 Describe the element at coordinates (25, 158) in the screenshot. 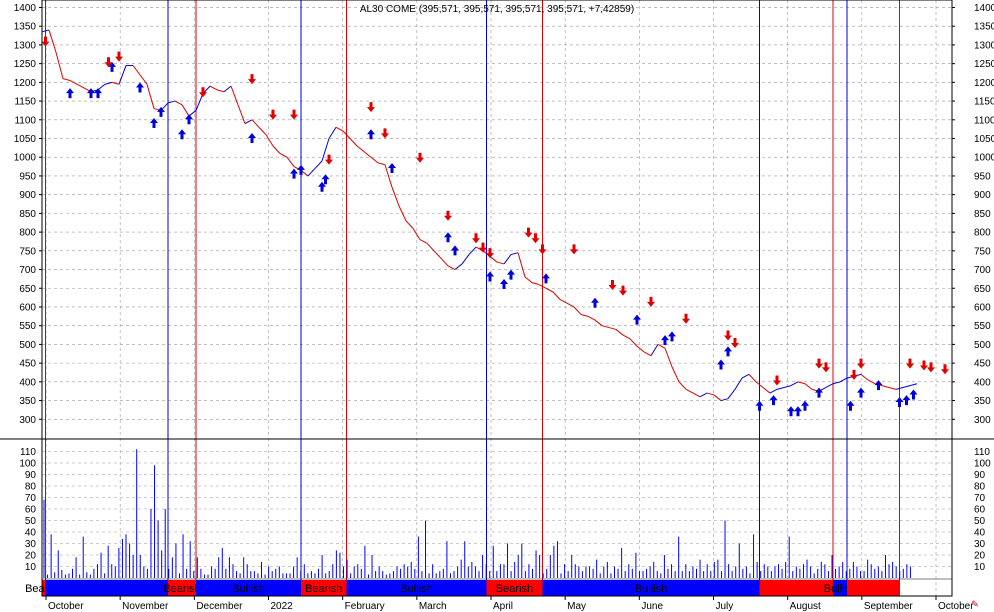

I see `price-tick-label-left: 1000` at that location.